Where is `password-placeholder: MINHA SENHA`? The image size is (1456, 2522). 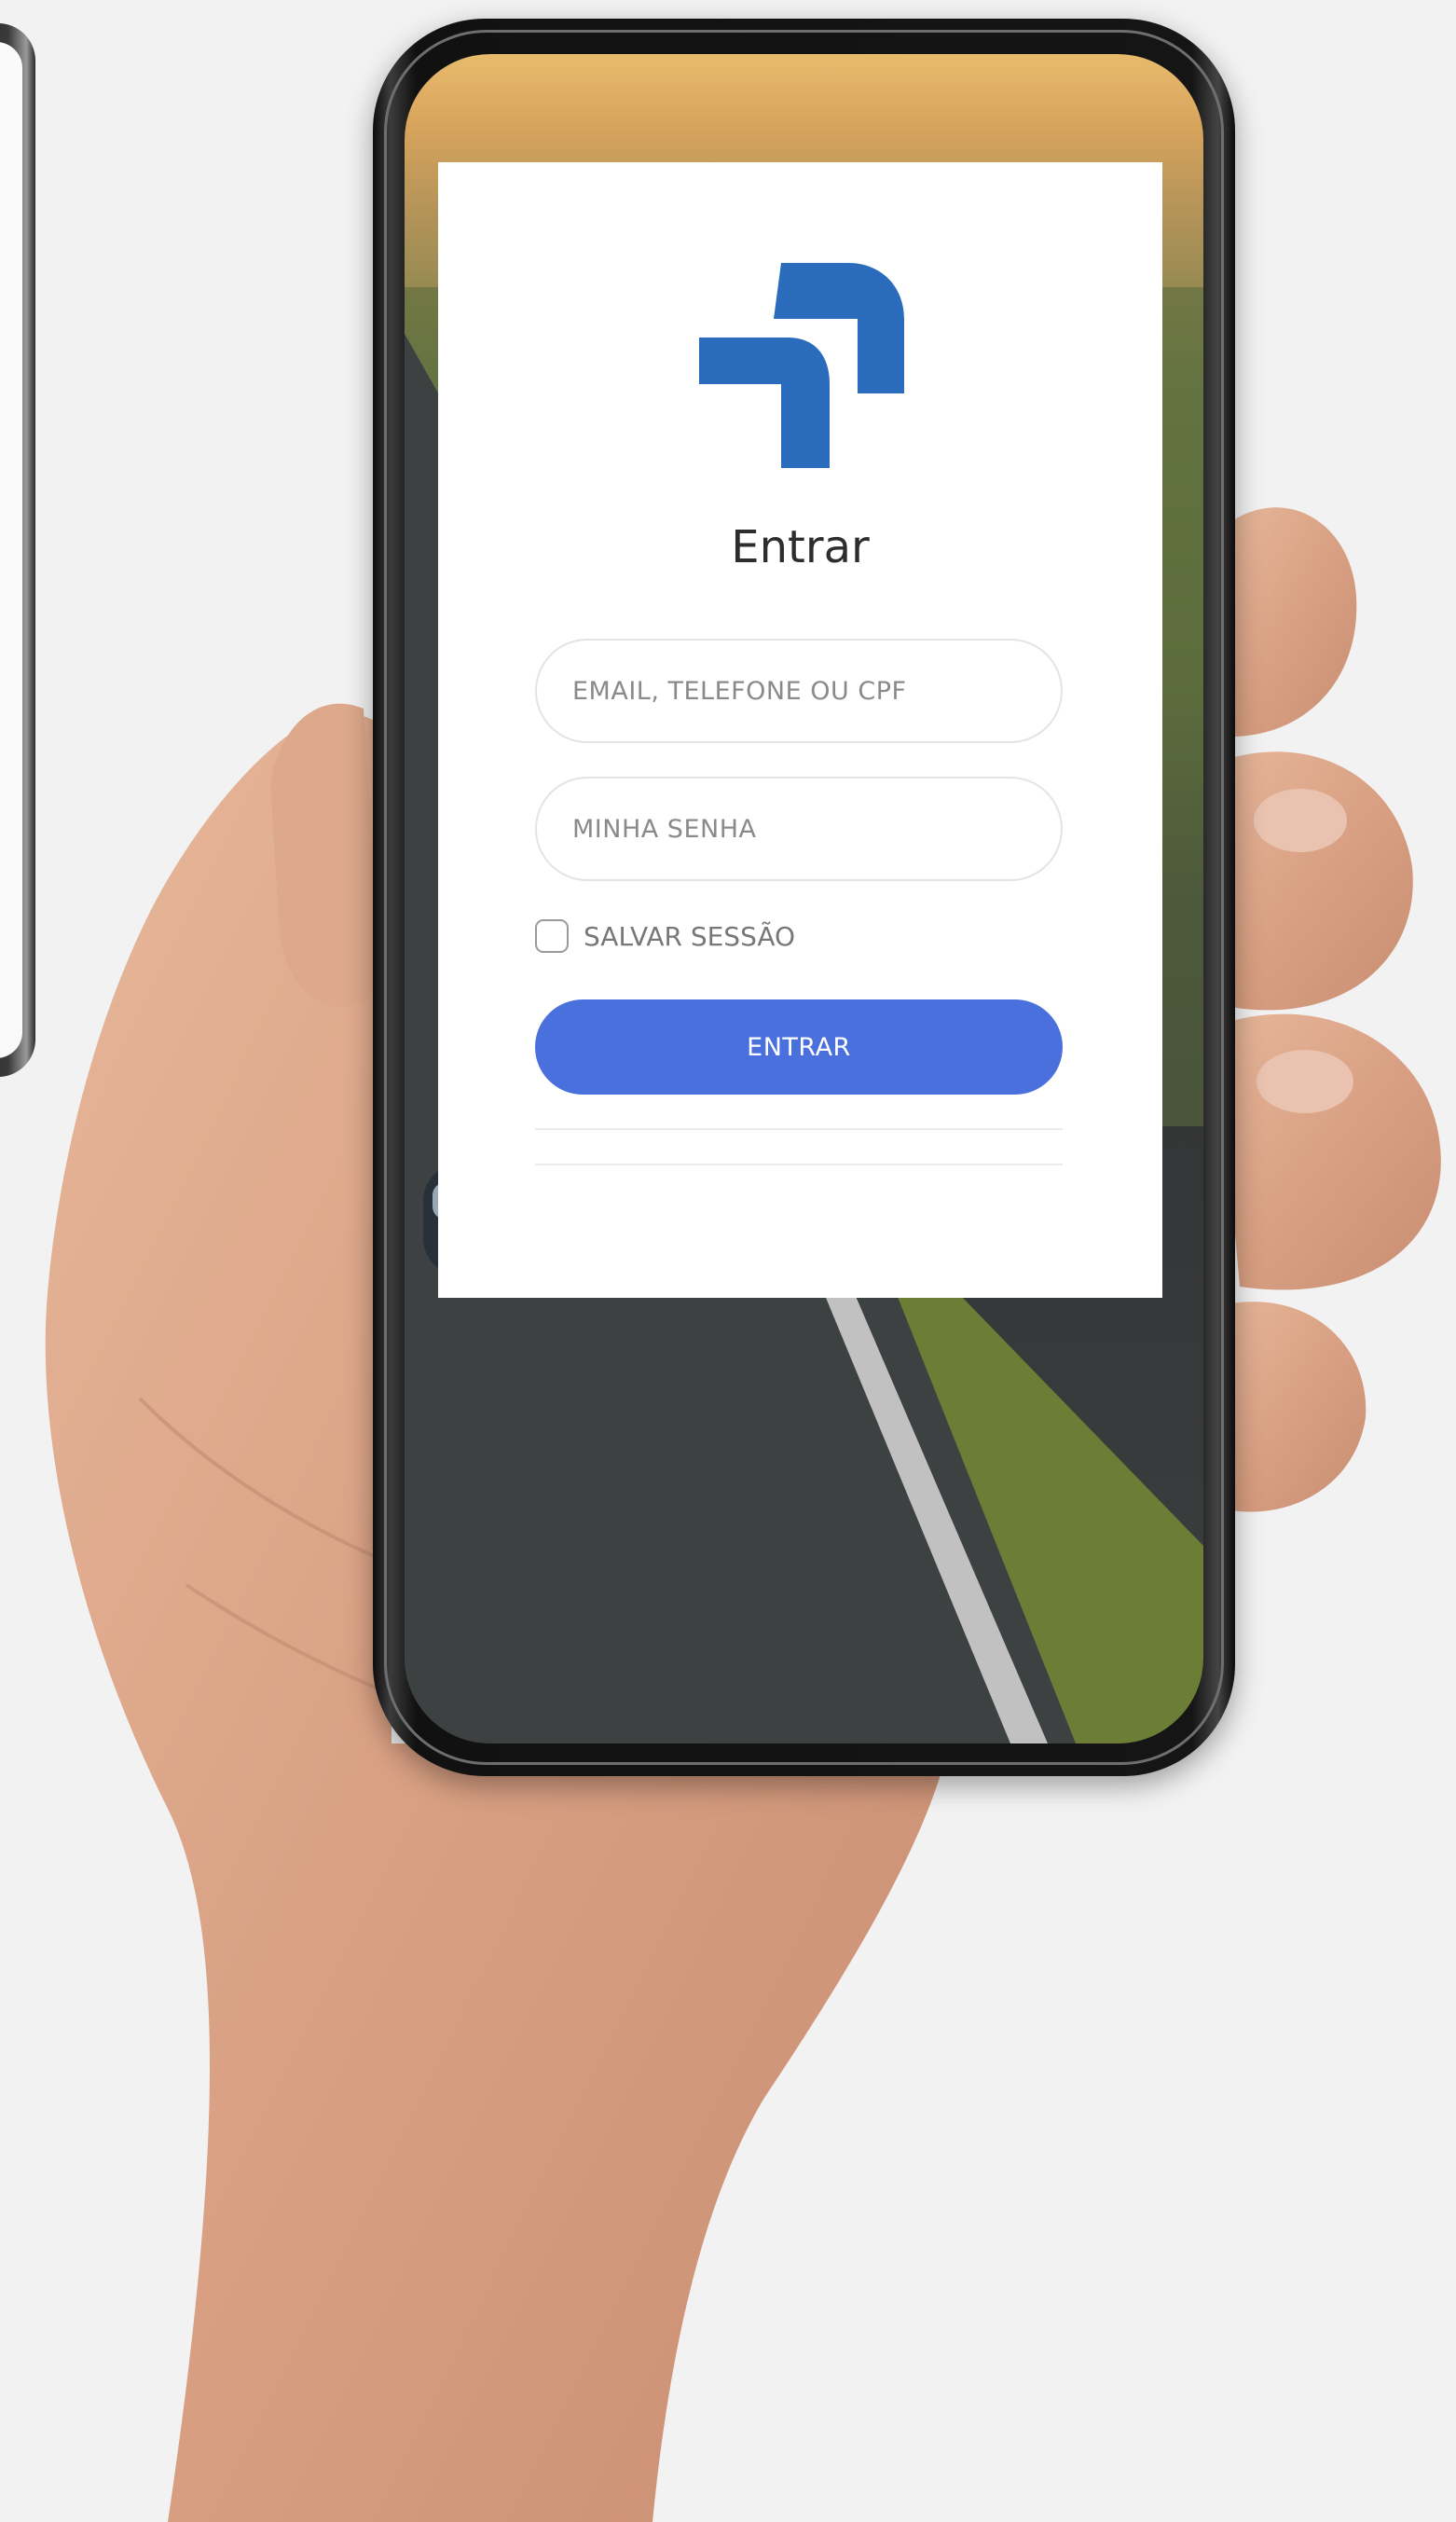
password-placeholder: MINHA SENHA is located at coordinates (664, 829).